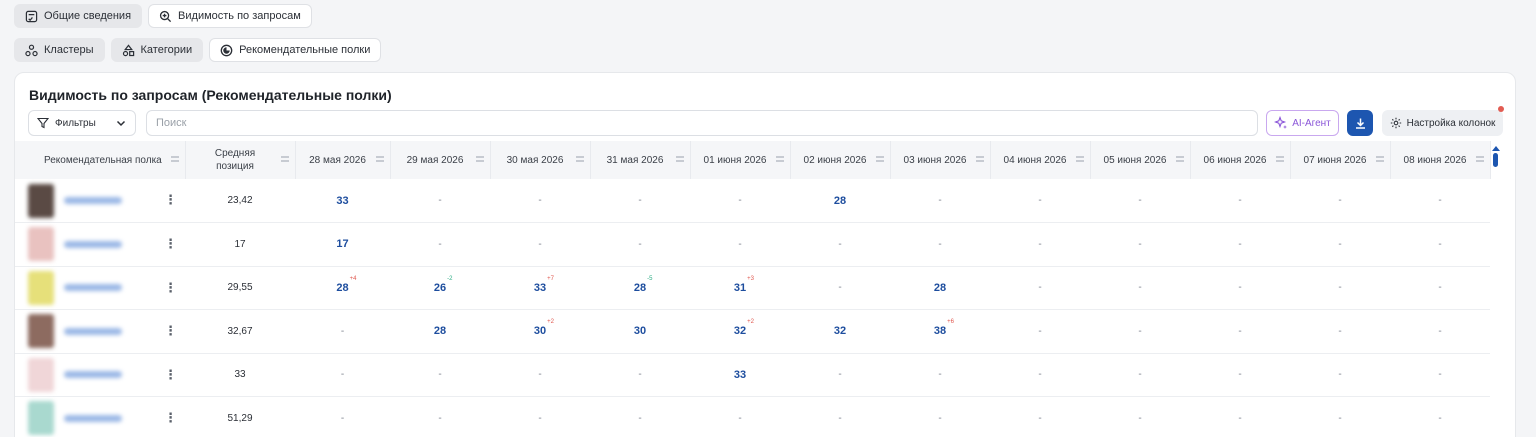 The image size is (1536, 437). I want to click on column-header-date: 08 июня 2026, so click(1440, 160).